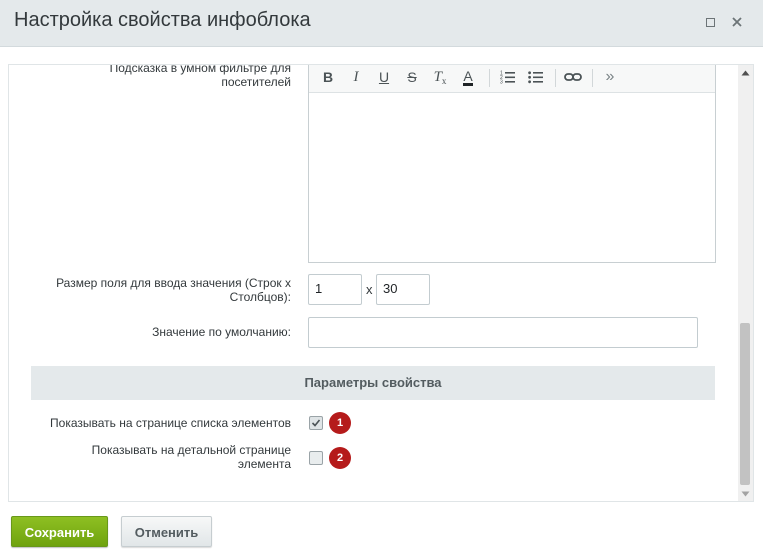 The height and width of the screenshot is (558, 763). What do you see at coordinates (384, 77) in the screenshot?
I see `underline-button: U` at bounding box center [384, 77].